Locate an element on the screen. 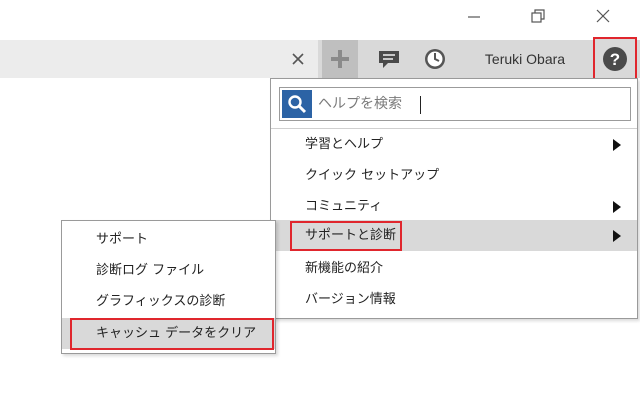 The image size is (640, 414). submenu-item-support: サポート is located at coordinates (168, 239).